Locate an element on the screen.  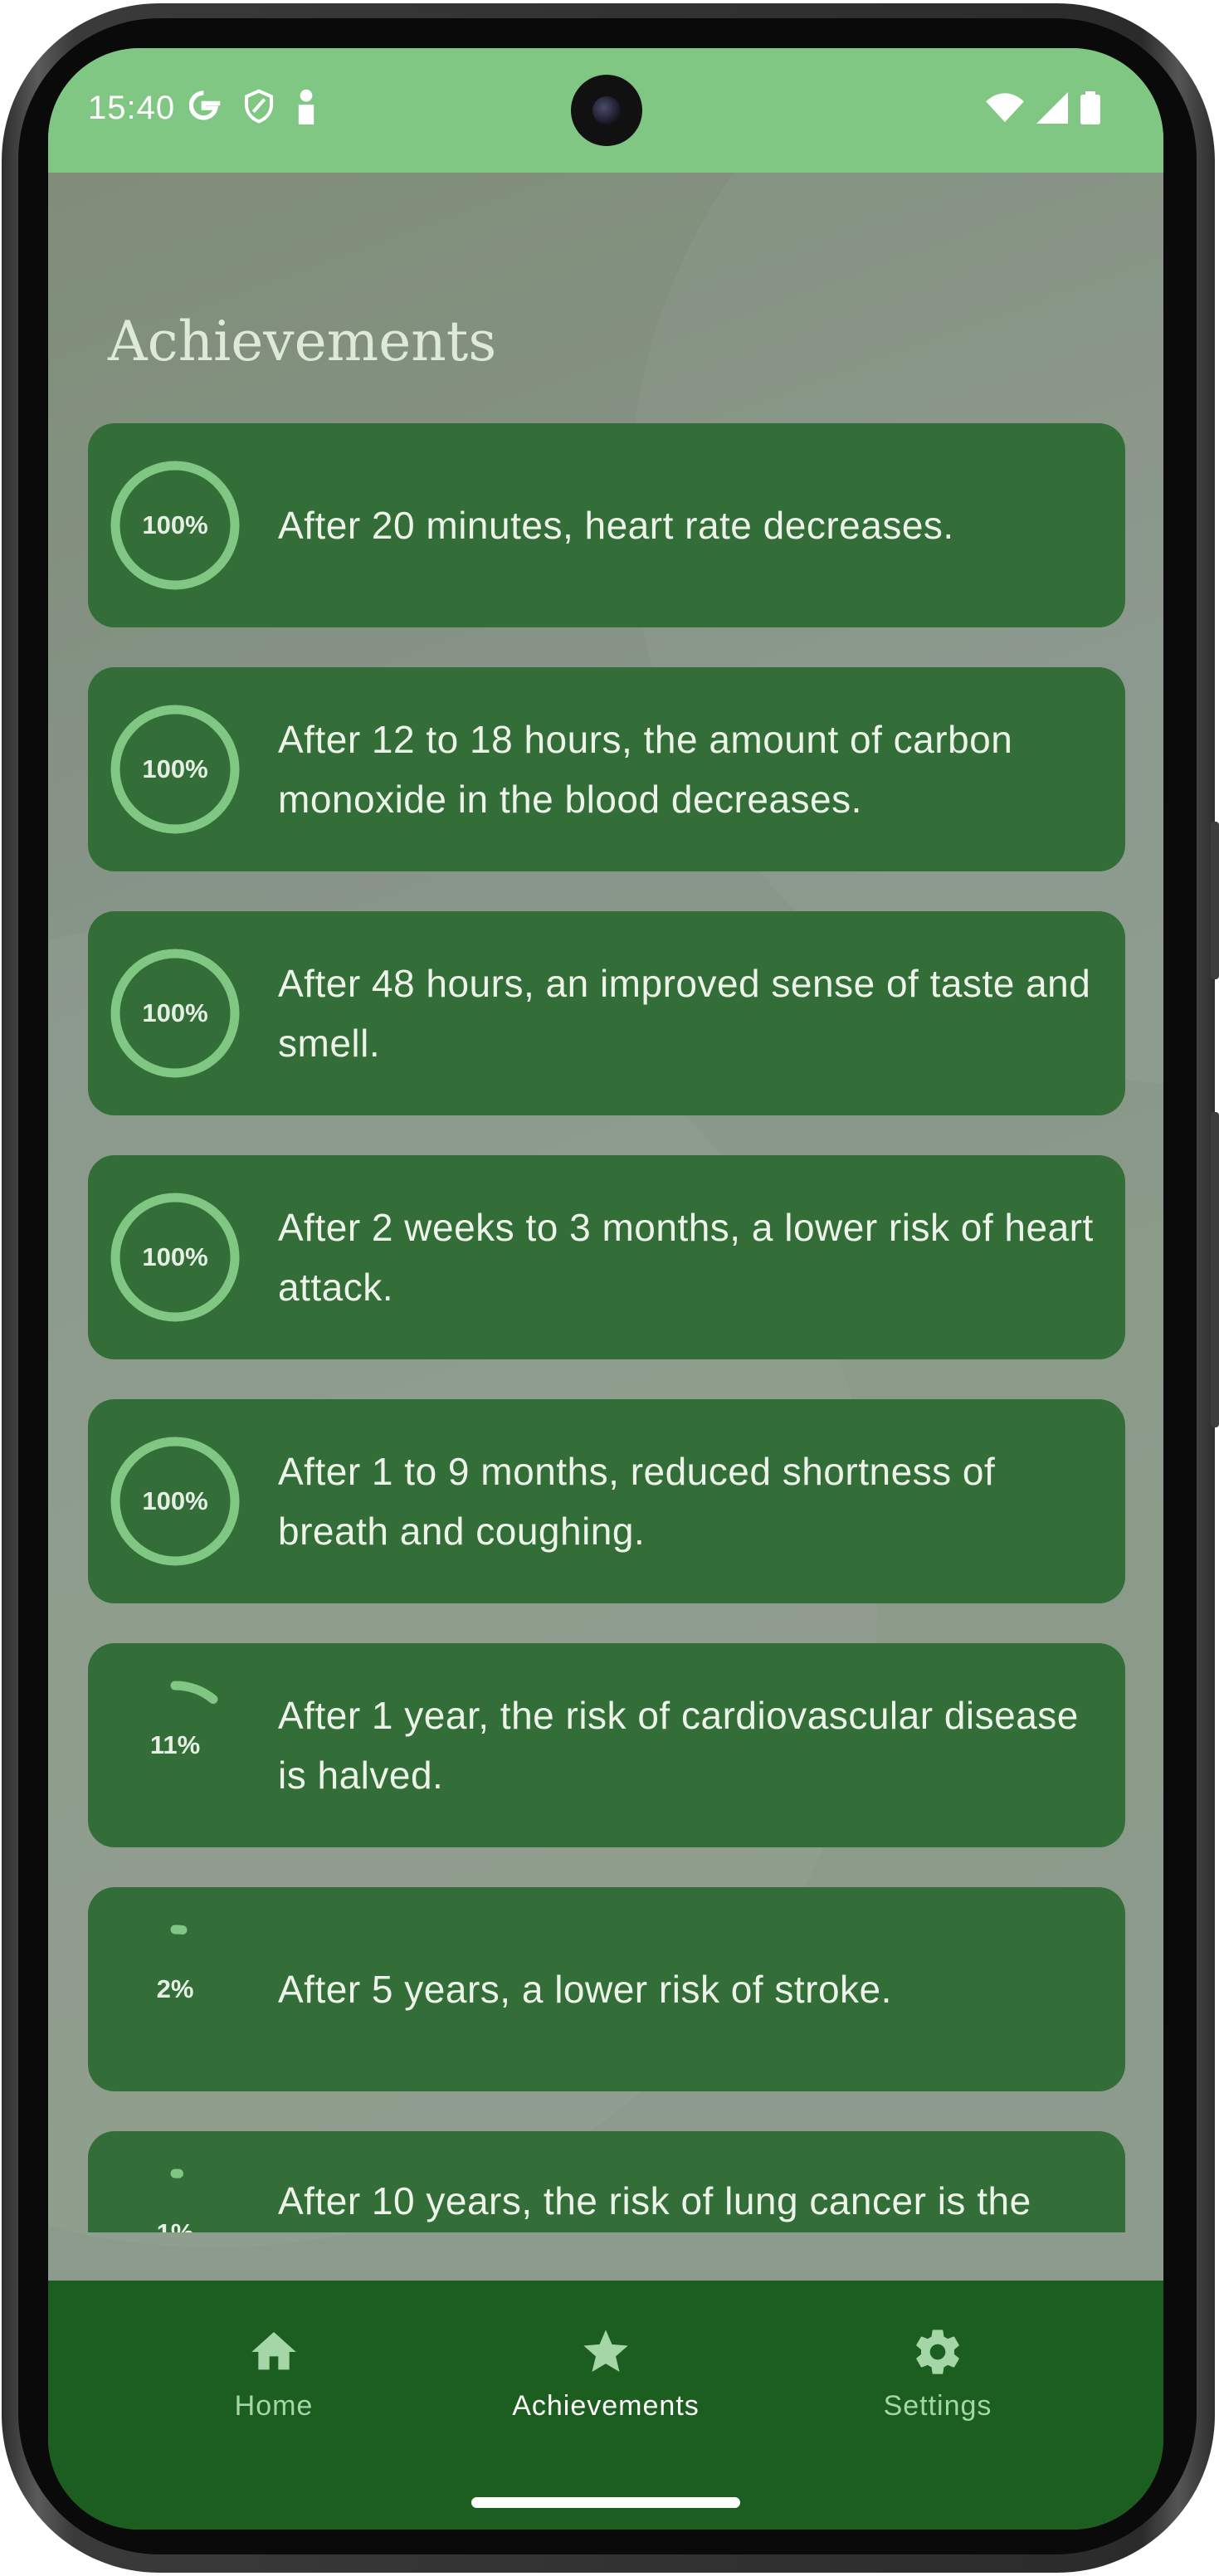
status-icons-left is located at coordinates (254, 109).